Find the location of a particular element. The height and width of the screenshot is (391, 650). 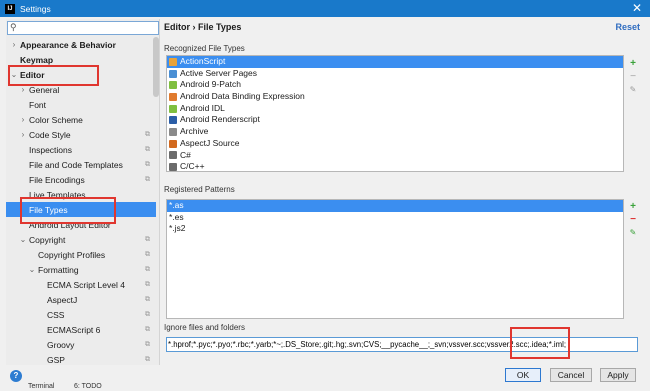

sidebar-item-file-and-code-templates: File and Code Templates ⧉ is located at coordinates (81, 164).